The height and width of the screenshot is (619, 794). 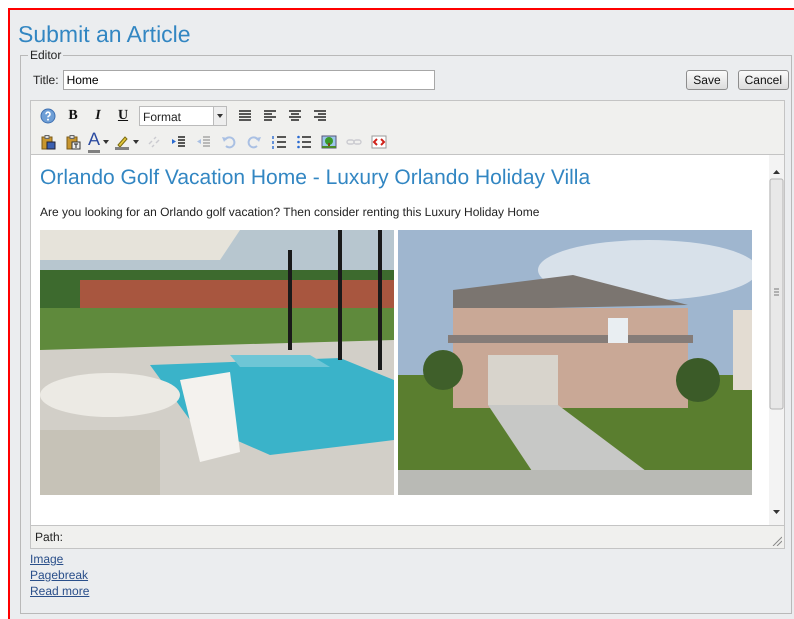 What do you see at coordinates (763, 80) in the screenshot?
I see `cancel-button: Cancel` at bounding box center [763, 80].